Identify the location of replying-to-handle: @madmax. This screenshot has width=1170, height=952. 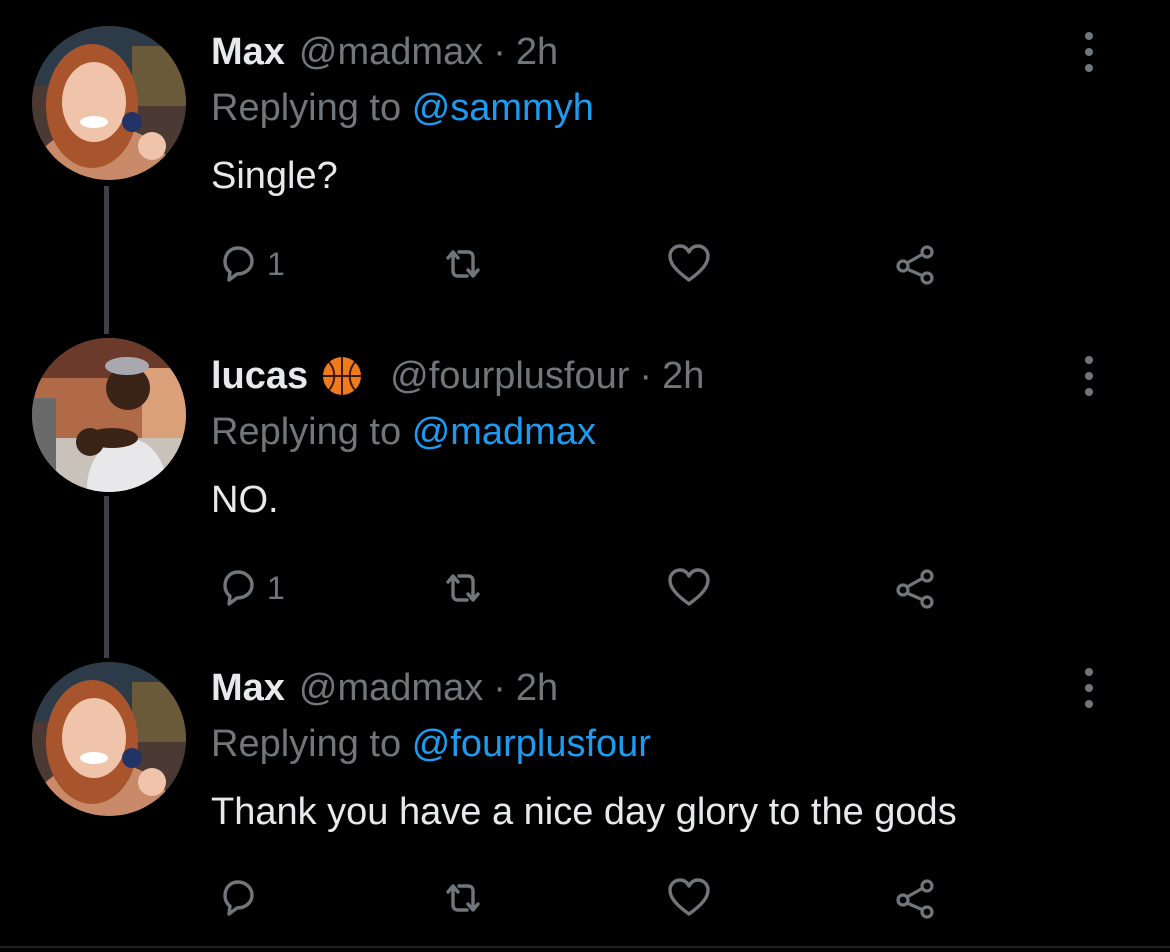
(504, 432).